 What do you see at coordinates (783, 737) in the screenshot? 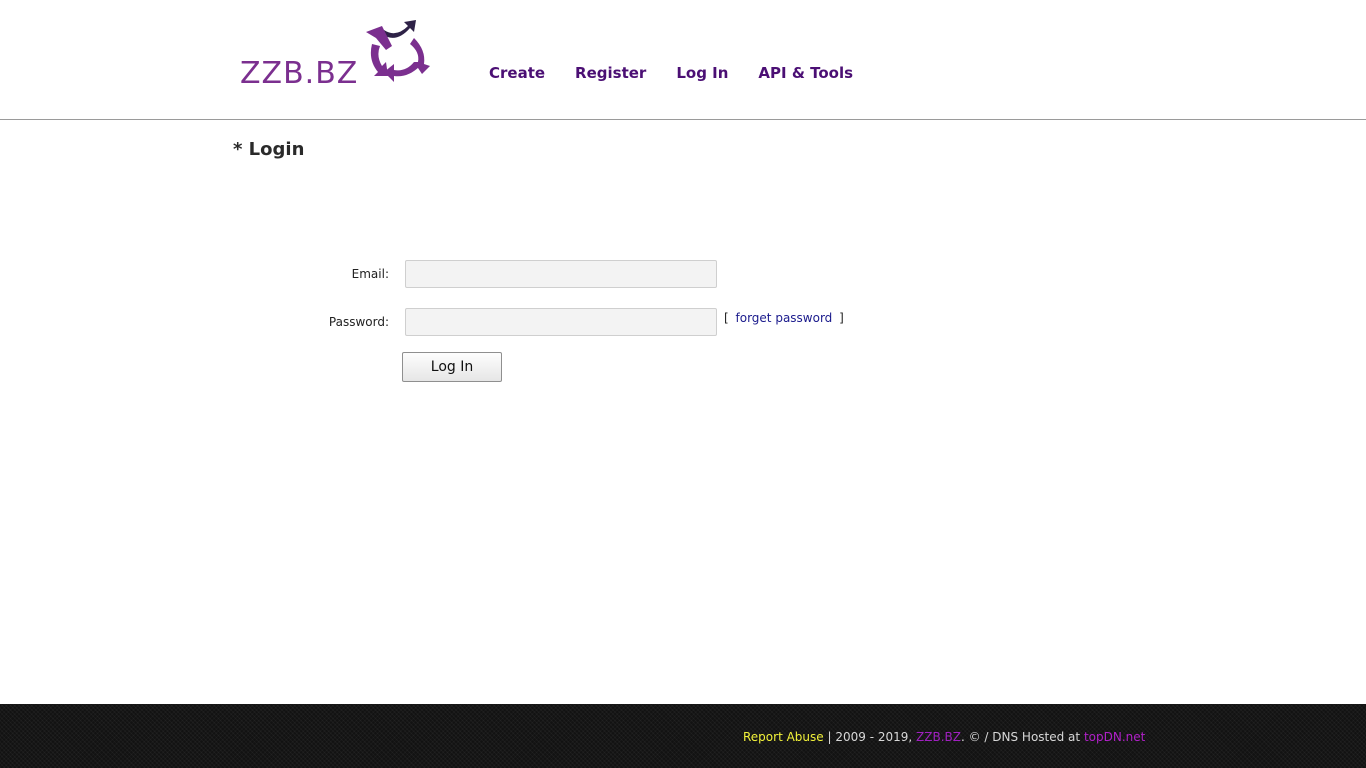
I see `report-abuse-link: Report Abuse` at bounding box center [783, 737].